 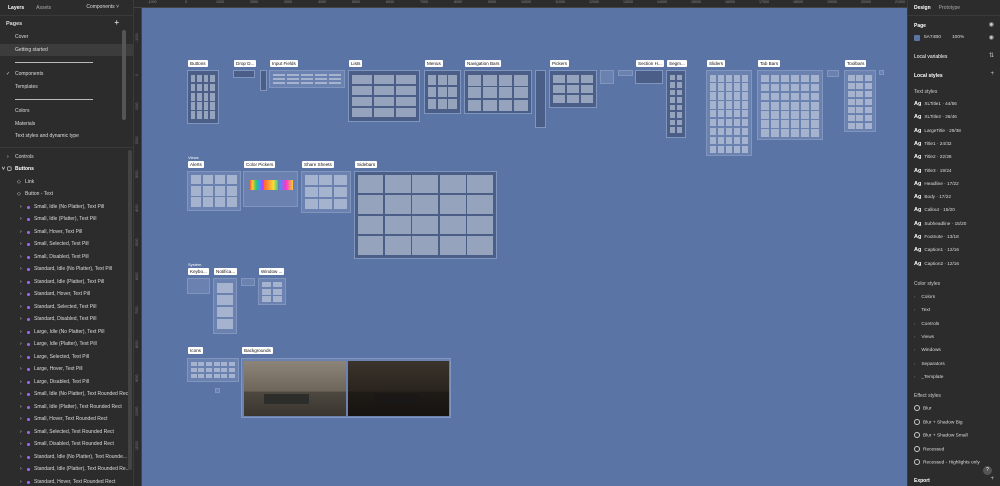 What do you see at coordinates (649, 77) in the screenshot?
I see `frame-section` at bounding box center [649, 77].